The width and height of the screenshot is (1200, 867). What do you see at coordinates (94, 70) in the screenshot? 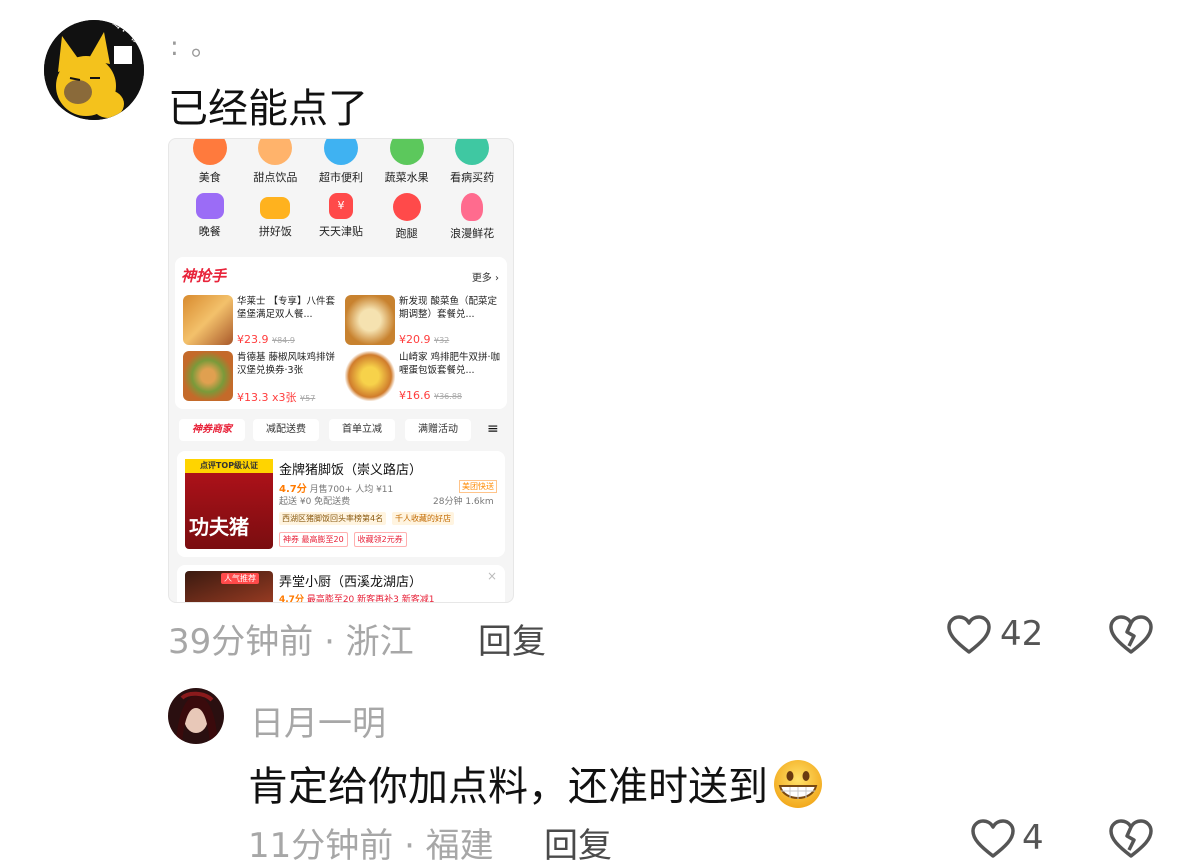
I see `avatar-user1: 看！傻子` at bounding box center [94, 70].